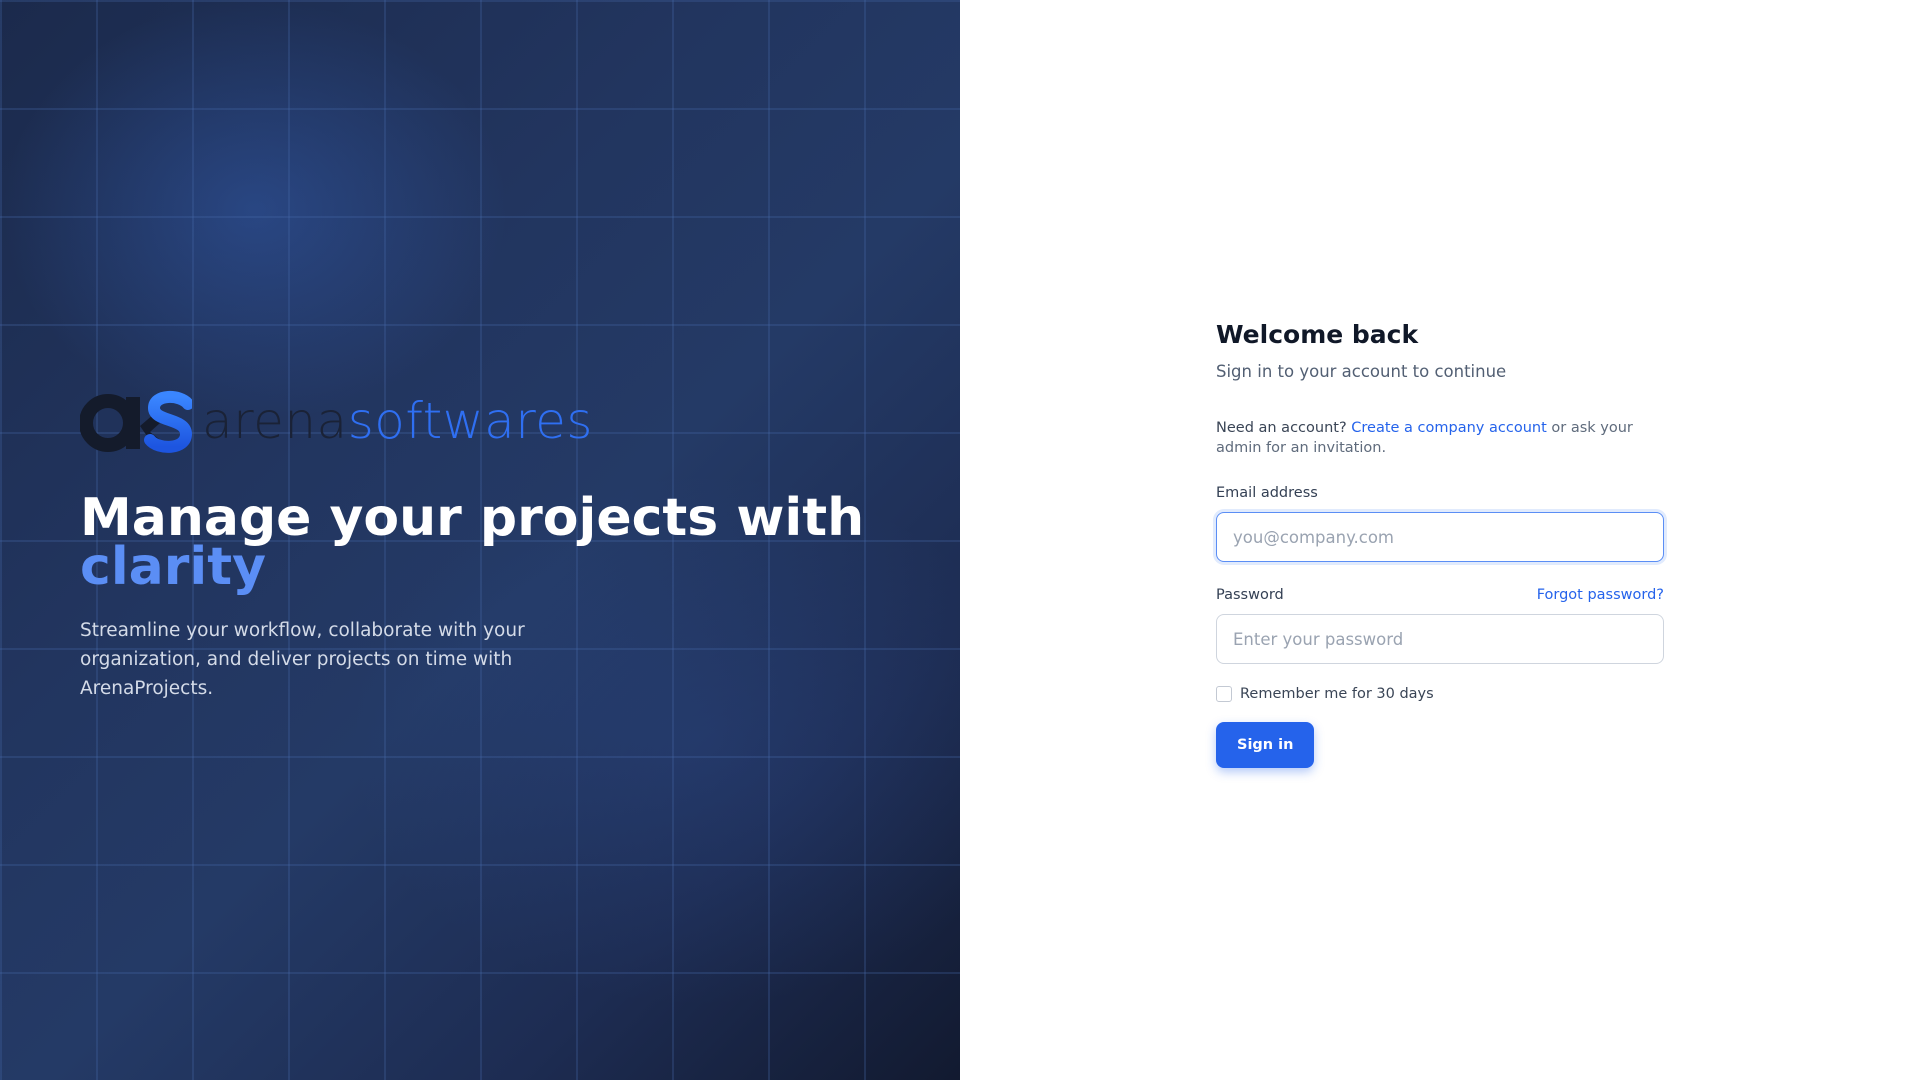 The image size is (1920, 1080). Describe the element at coordinates (1440, 595) in the screenshot. I see `password-label-row: Password Forgot password?` at that location.